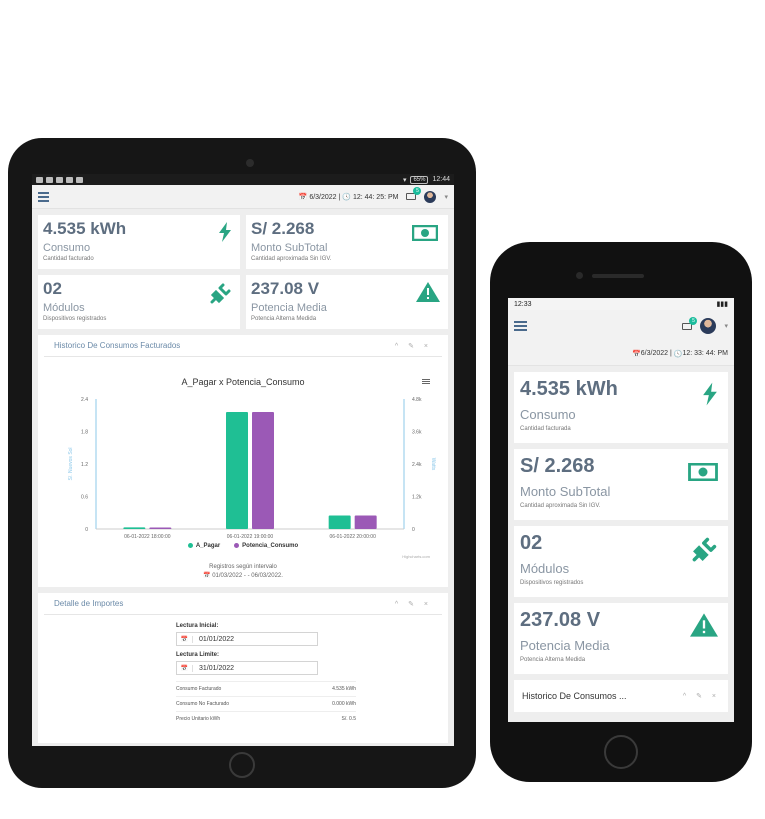 This screenshot has width=765, height=819. Describe the element at coordinates (722, 304) in the screenshot. I see `status-icons: ▮▮▮` at that location.